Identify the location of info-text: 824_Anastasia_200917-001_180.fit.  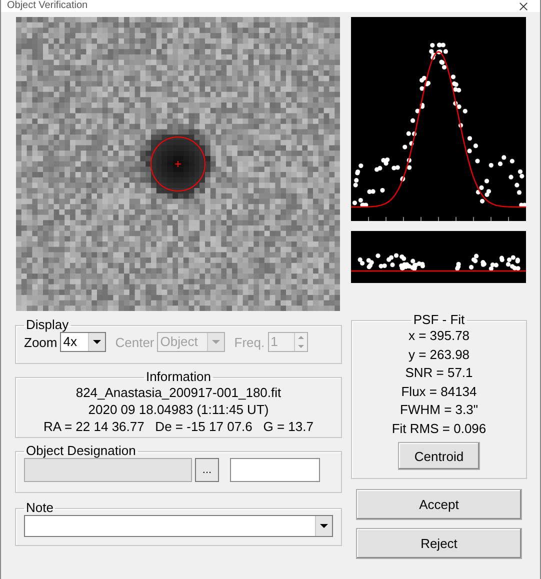
(178, 392).